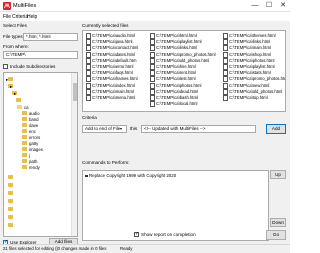 The height and width of the screenshot is (253, 320). What do you see at coordinates (32, 17) in the screenshot?
I see `menu-help: Help` at bounding box center [32, 17].